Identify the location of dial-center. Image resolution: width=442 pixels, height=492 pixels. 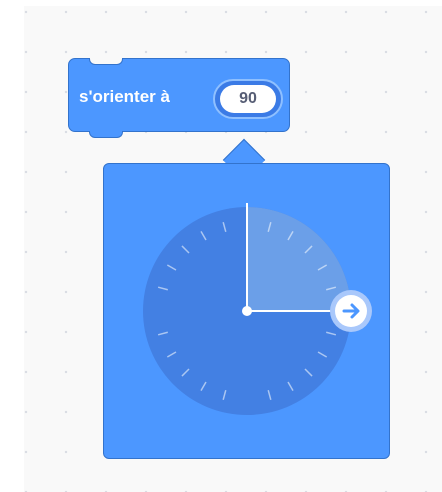
(247, 311).